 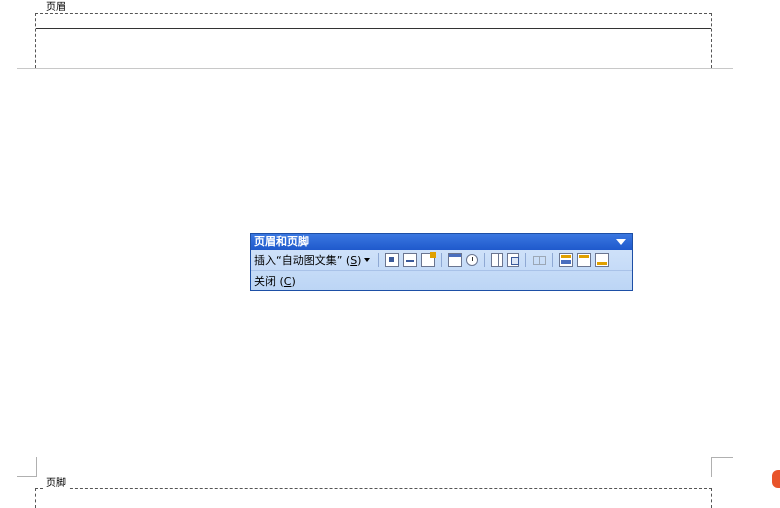 What do you see at coordinates (472, 260) in the screenshot?
I see `insert-time-icon` at bounding box center [472, 260].